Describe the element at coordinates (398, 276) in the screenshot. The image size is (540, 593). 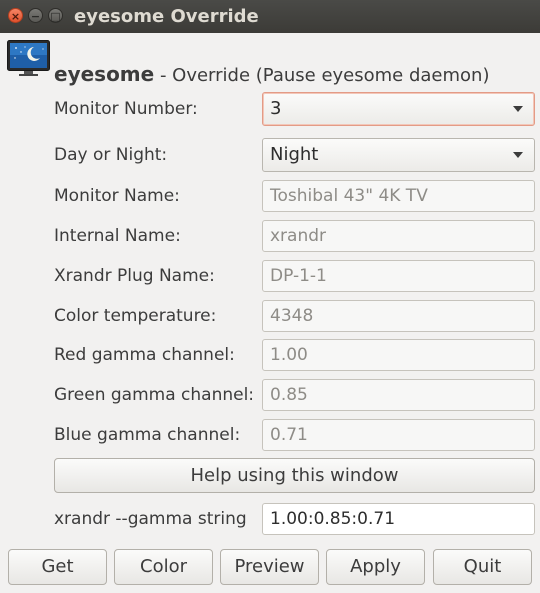
I see `xrandr-plug-name-field: DP-1-1` at that location.